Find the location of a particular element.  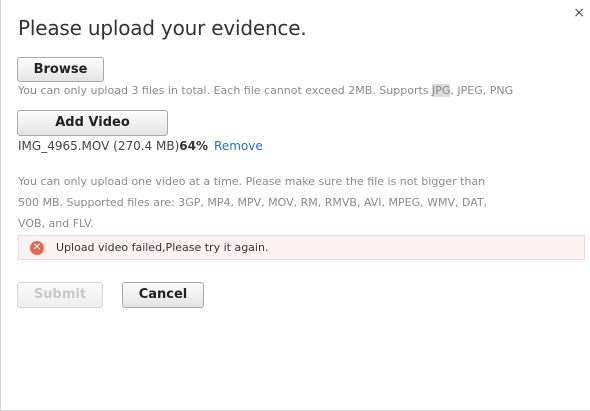

close-icon: × is located at coordinates (579, 13).